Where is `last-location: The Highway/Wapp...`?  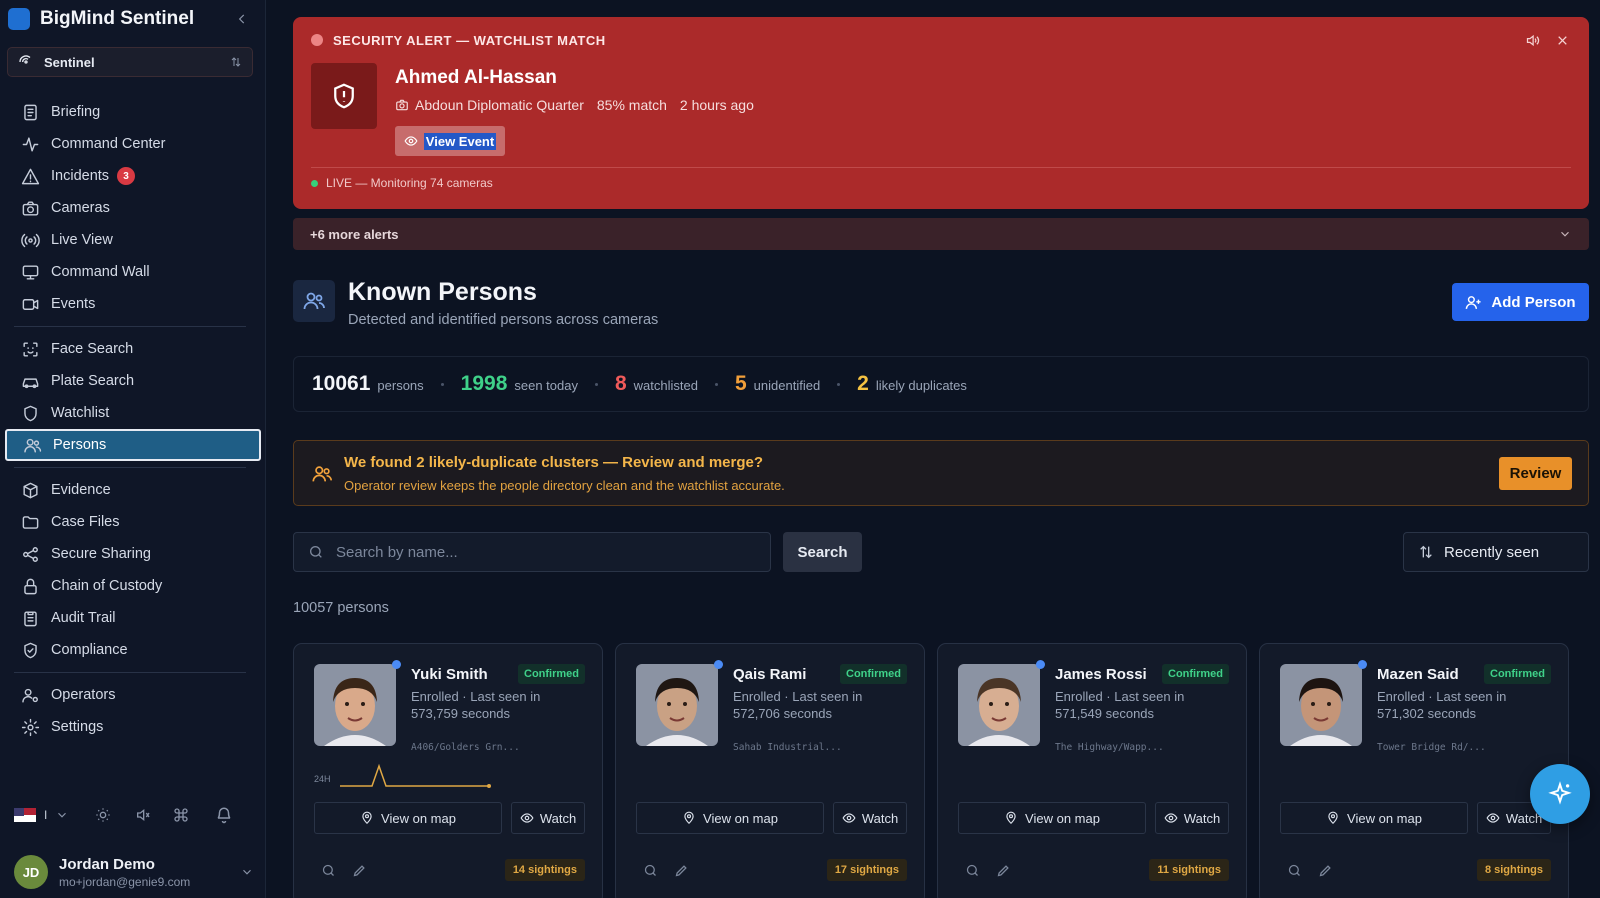
last-location: The Highway/Wapp... is located at coordinates (1109, 747).